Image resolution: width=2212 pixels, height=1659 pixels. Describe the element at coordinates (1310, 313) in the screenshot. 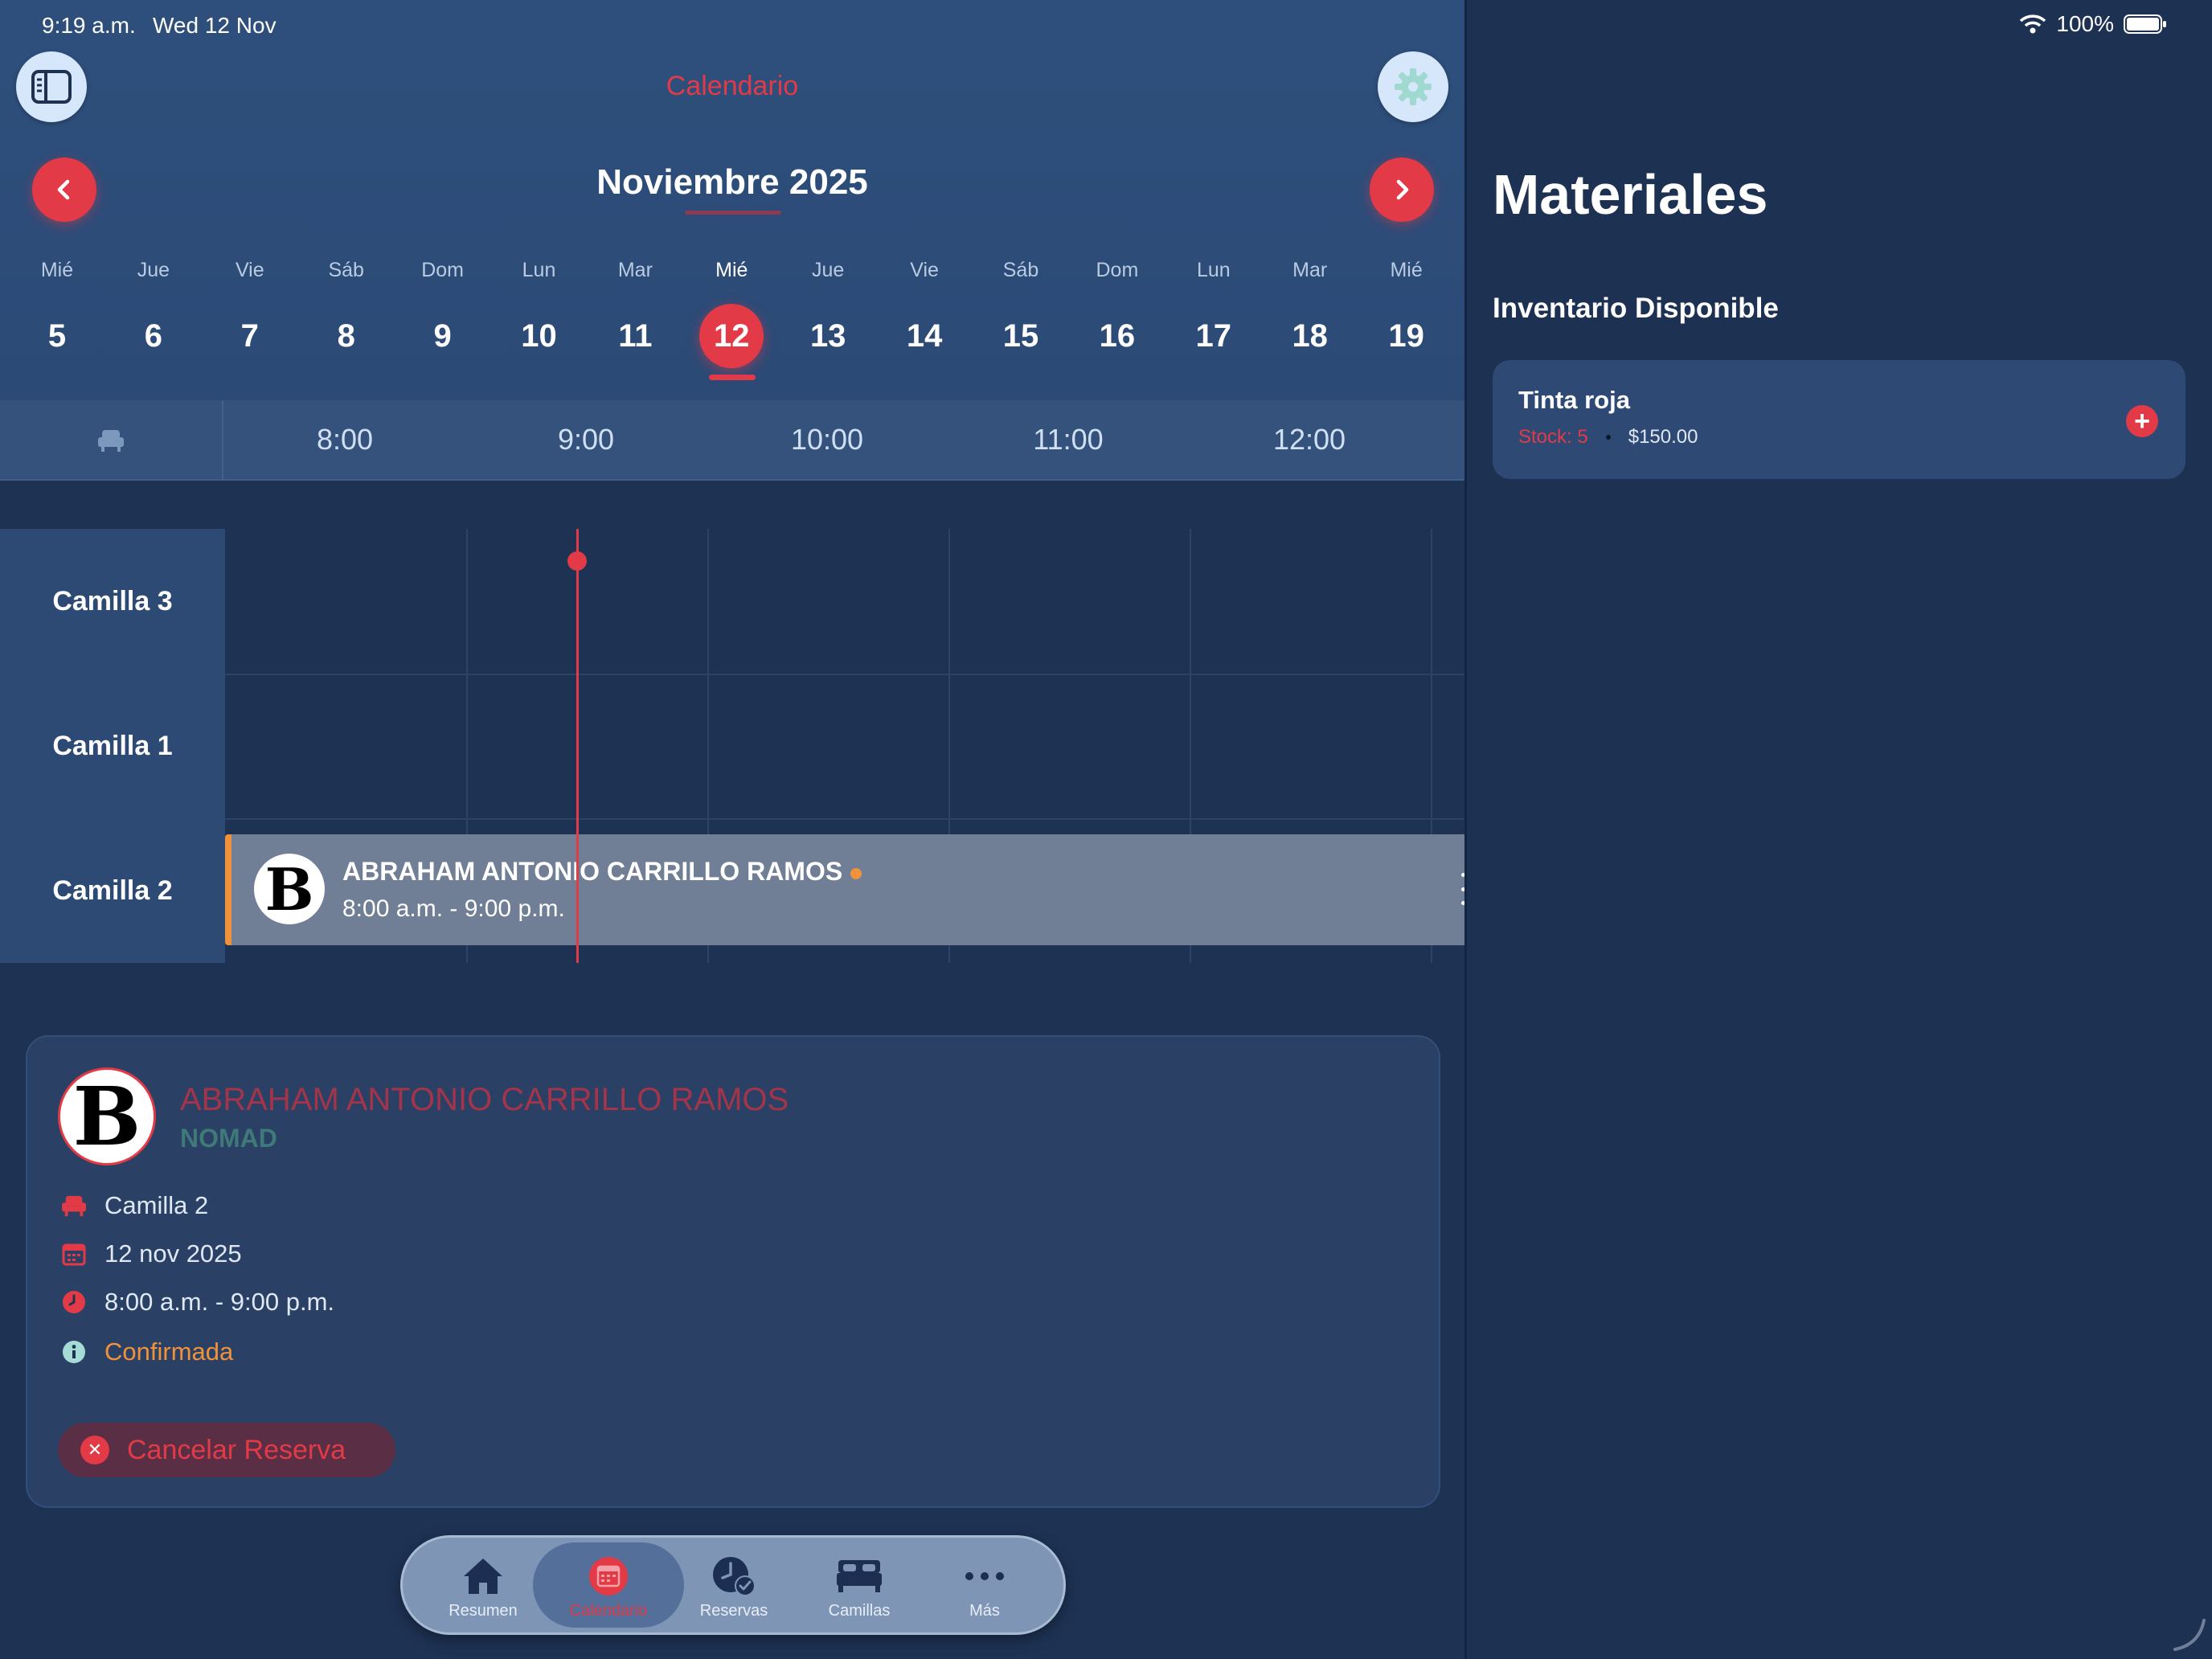

I see `day-18: Mar 18` at that location.